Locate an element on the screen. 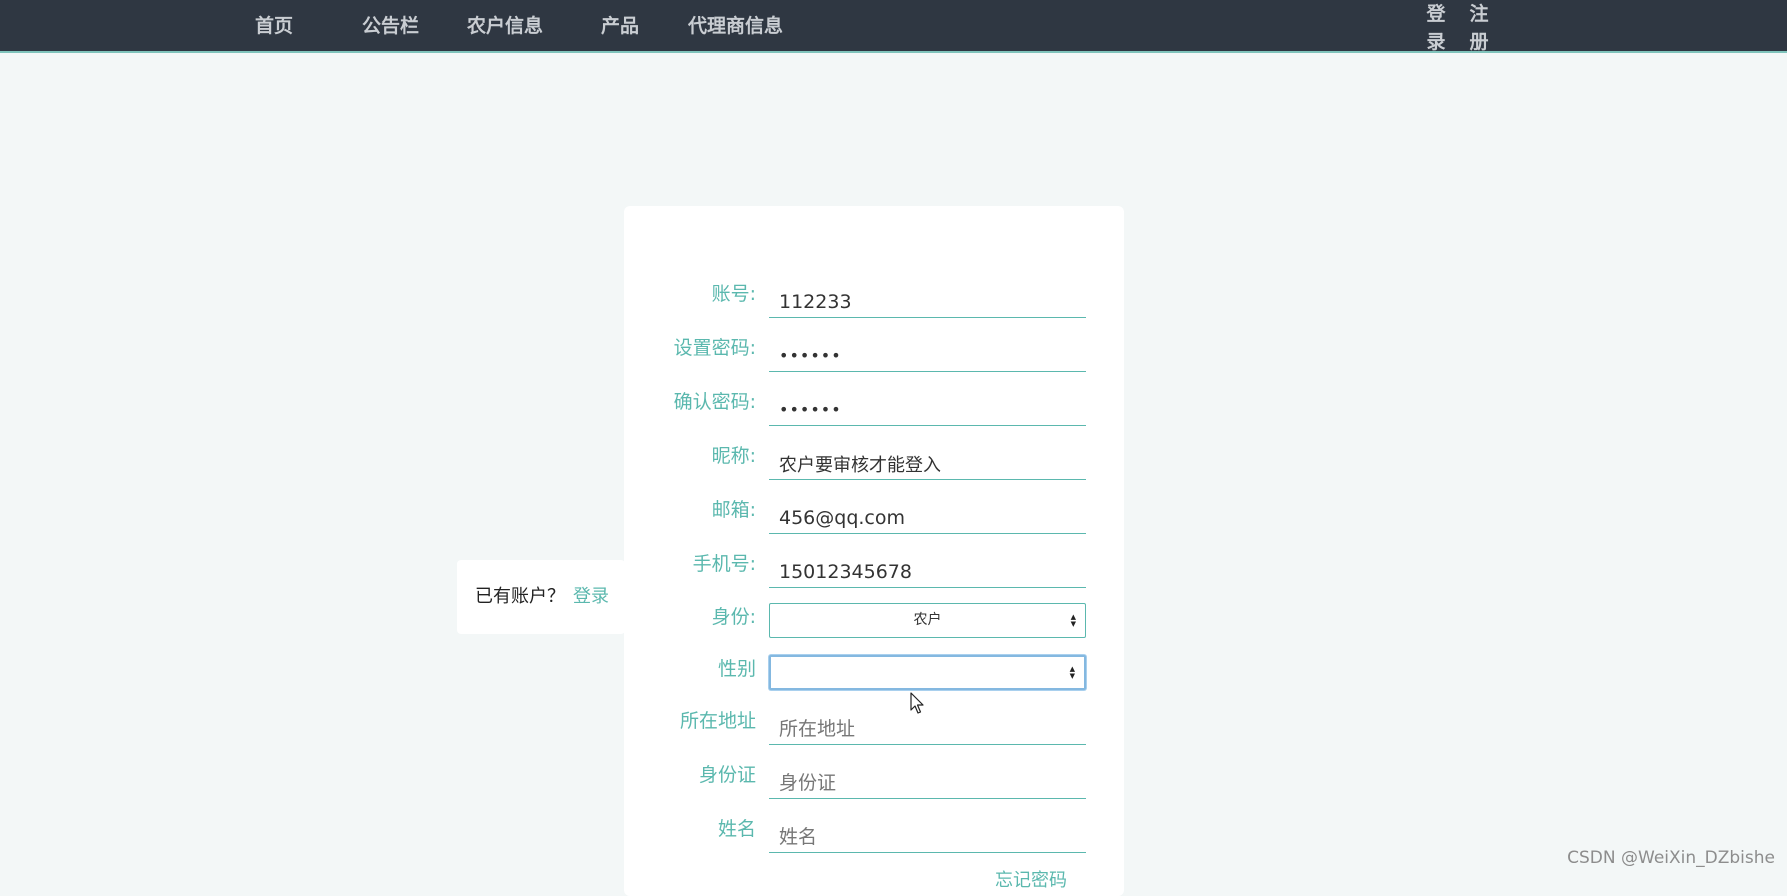 The image size is (1787, 896). nickname-input is located at coordinates (927, 459).